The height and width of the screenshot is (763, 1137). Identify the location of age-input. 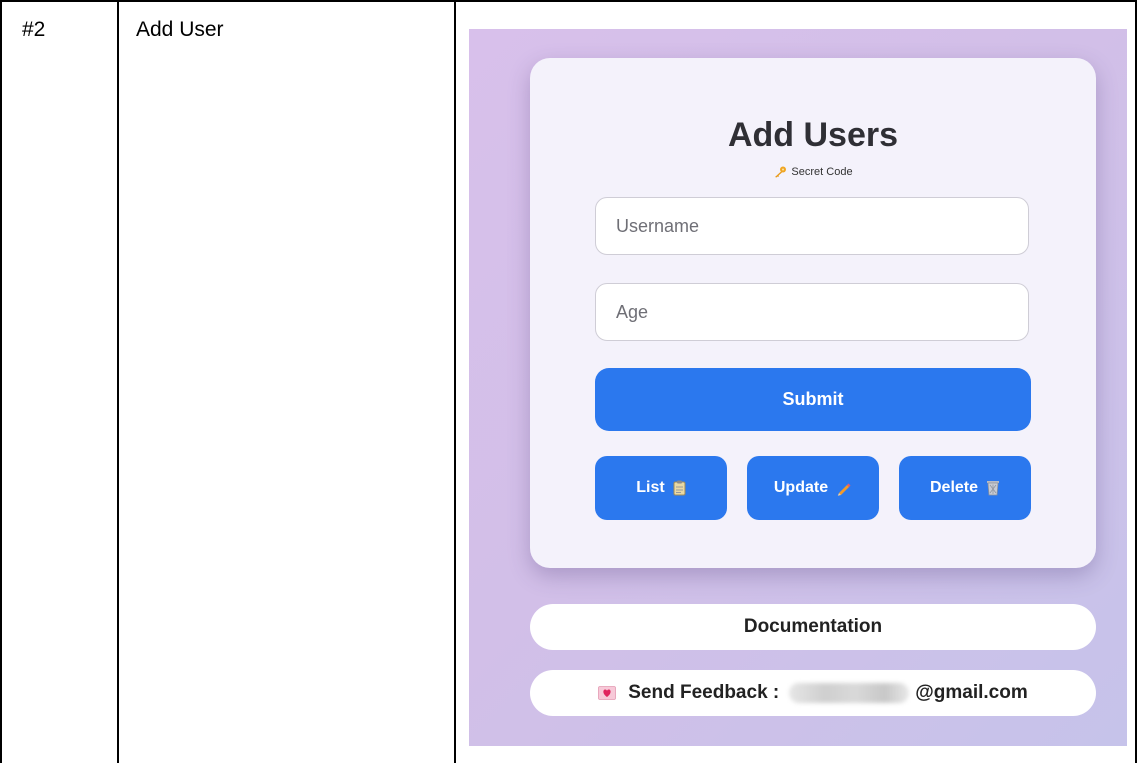
(812, 312).